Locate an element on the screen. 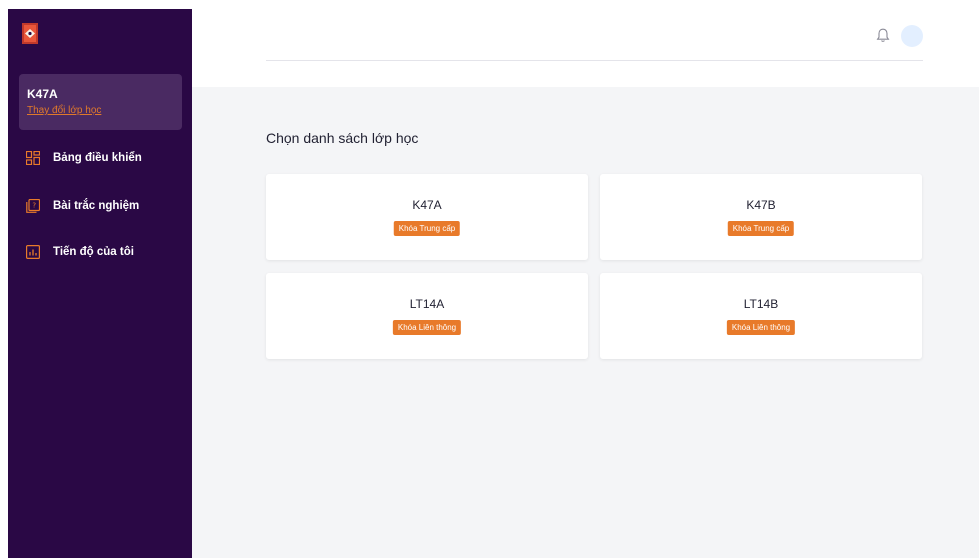  class-name: K47B is located at coordinates (761, 205).